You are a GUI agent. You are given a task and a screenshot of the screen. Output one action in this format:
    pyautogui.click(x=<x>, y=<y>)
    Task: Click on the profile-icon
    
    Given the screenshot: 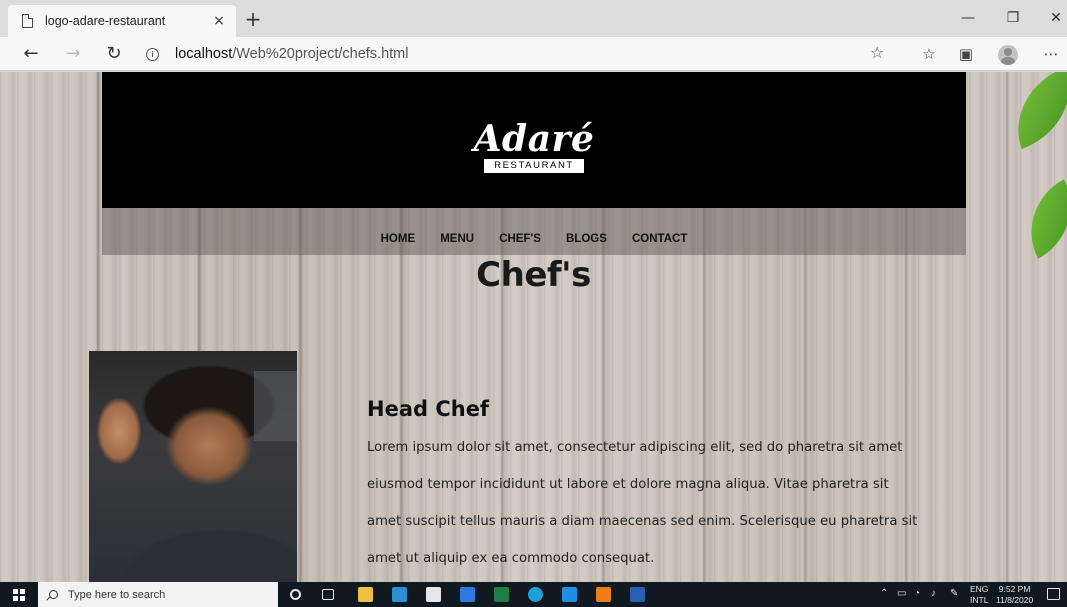 What is the action you would take?
    pyautogui.click(x=1008, y=55)
    